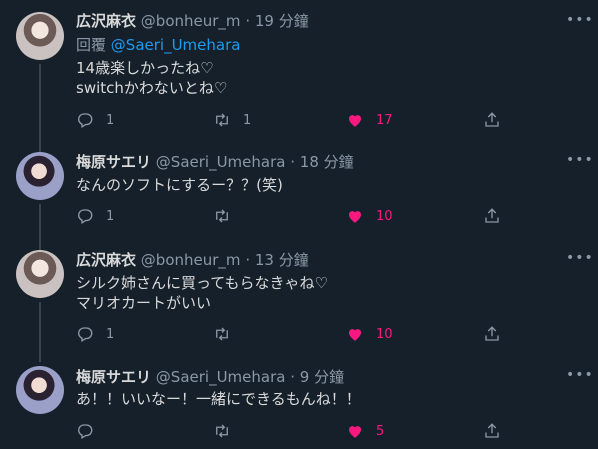  Describe the element at coordinates (282, 21) in the screenshot. I see `timestamp: 19 分鐘` at that location.